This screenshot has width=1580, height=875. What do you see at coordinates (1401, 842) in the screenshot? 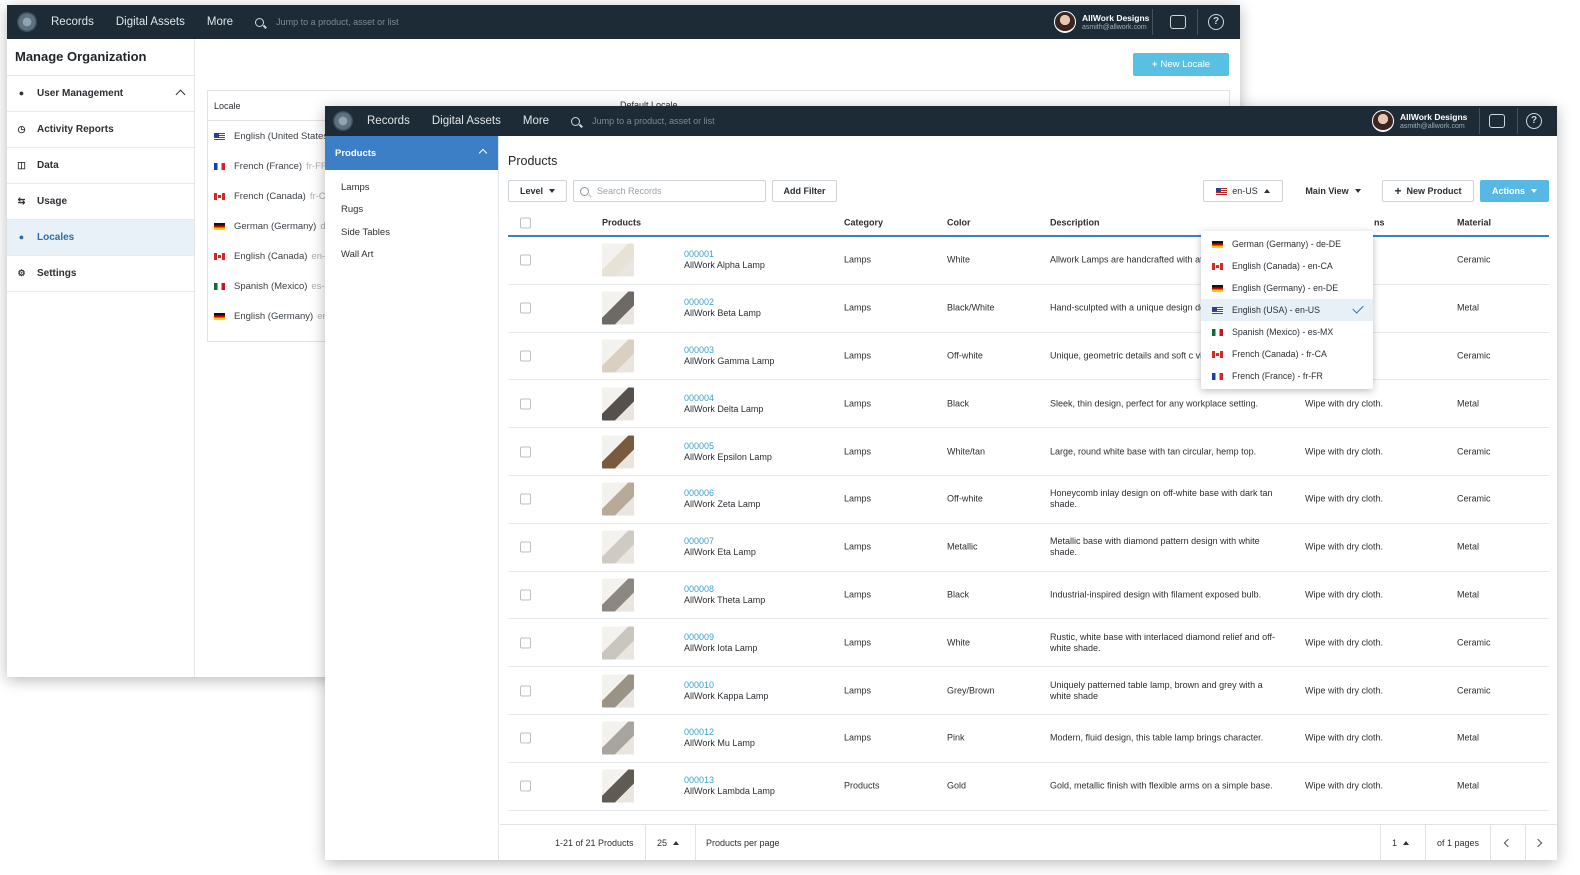
I see `page-select: 1` at bounding box center [1401, 842].